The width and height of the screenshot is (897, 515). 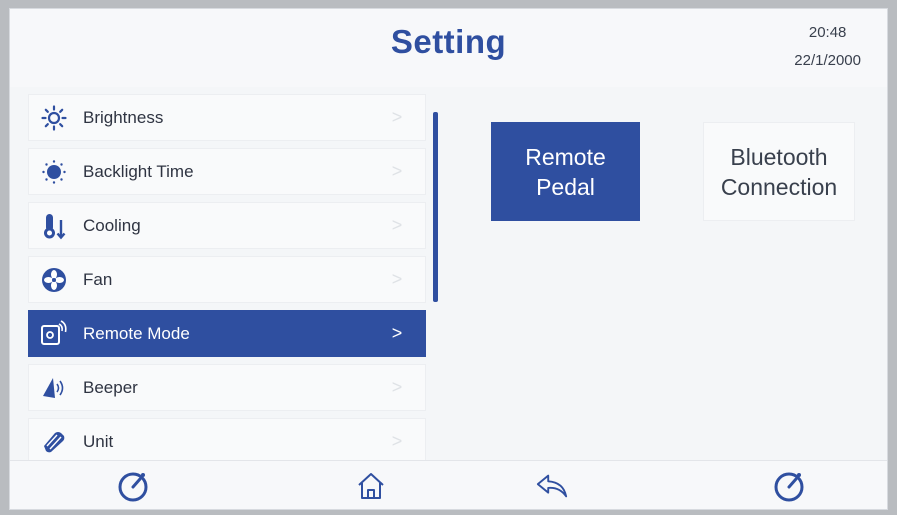 What do you see at coordinates (227, 387) in the screenshot?
I see `menu-item-beeper: Beeper >` at bounding box center [227, 387].